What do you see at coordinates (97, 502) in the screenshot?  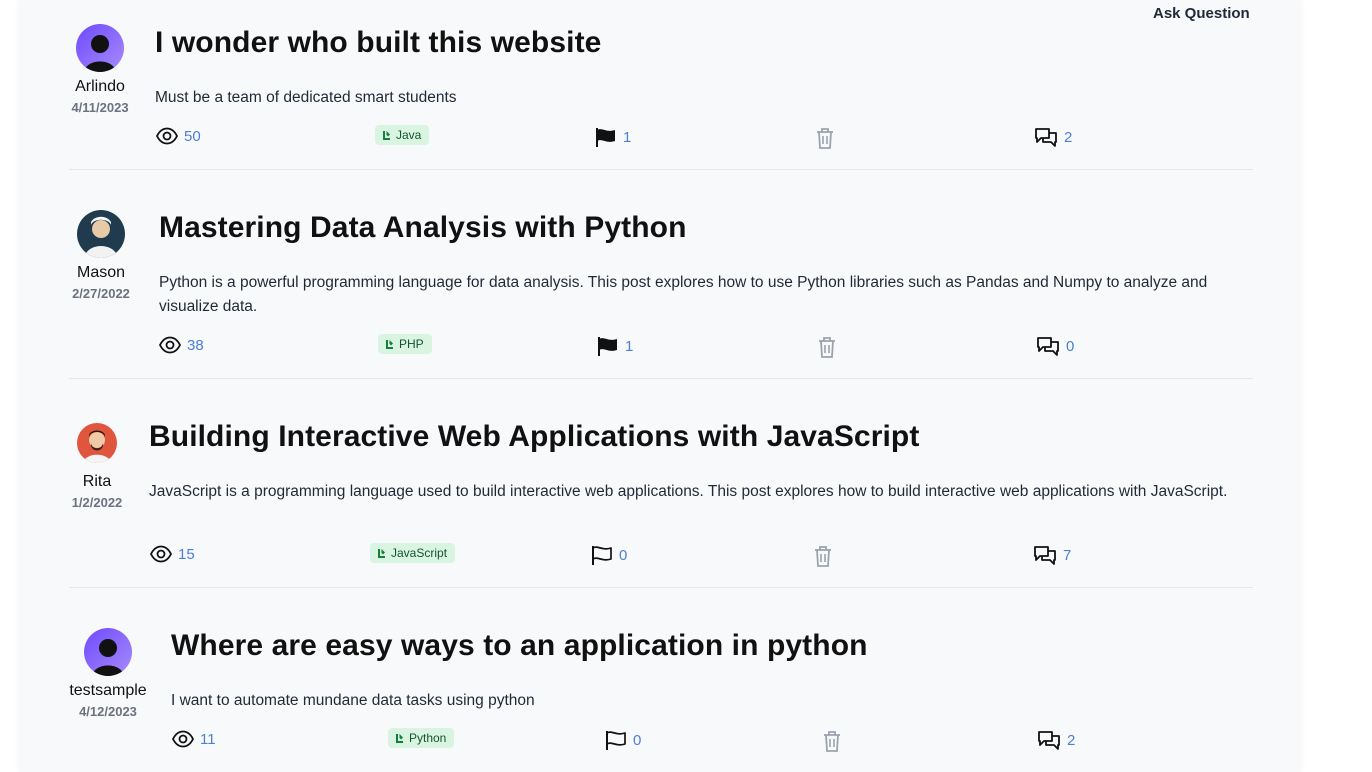 I see `post-date: 1/2/2022` at bounding box center [97, 502].